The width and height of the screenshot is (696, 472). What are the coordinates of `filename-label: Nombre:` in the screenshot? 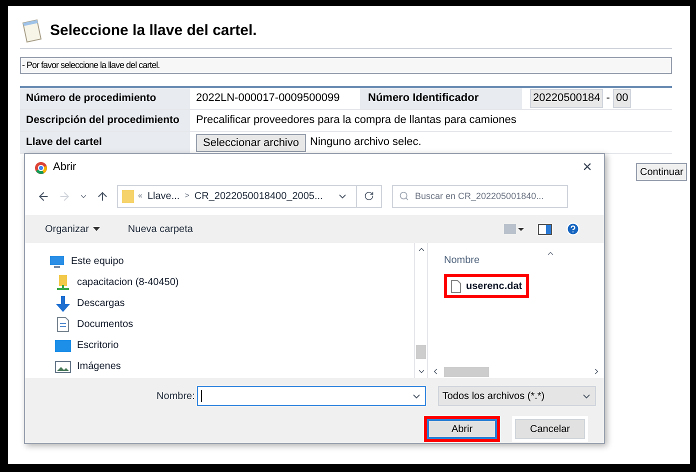 It's located at (175, 397).